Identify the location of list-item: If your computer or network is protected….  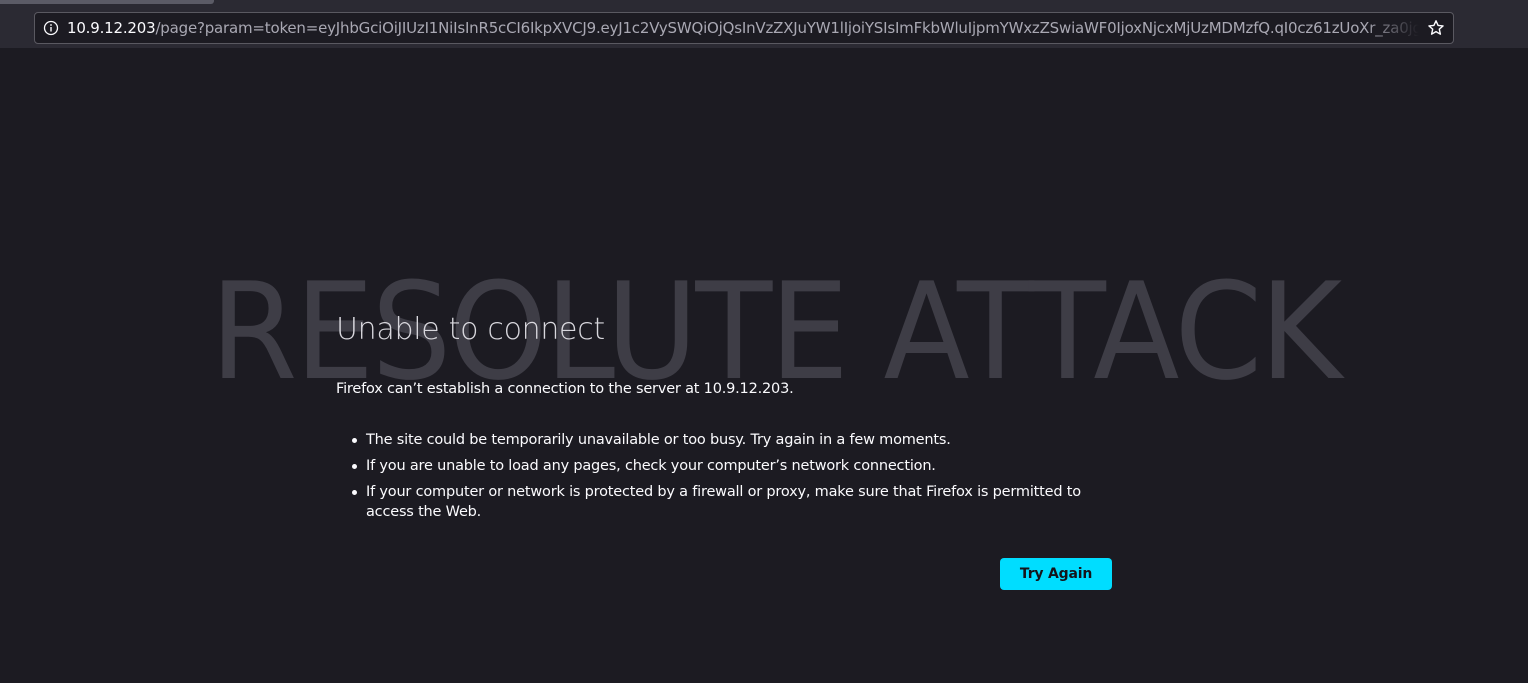
(732, 502).